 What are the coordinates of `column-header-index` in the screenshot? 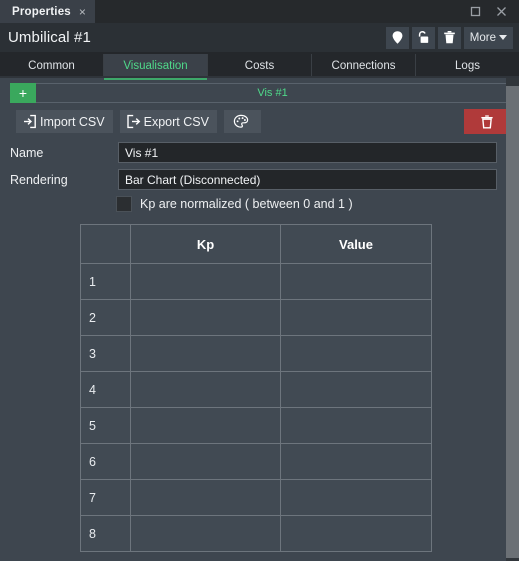 It's located at (105, 244).